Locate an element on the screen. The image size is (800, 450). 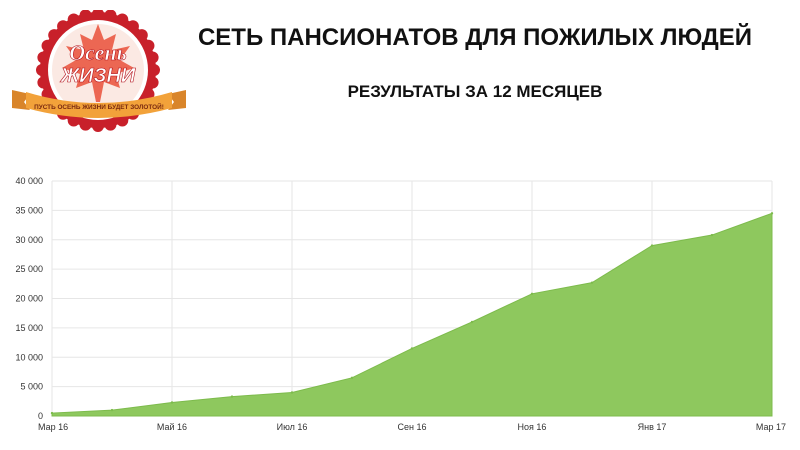
y-tick-label: 10 000 is located at coordinates (29, 357).